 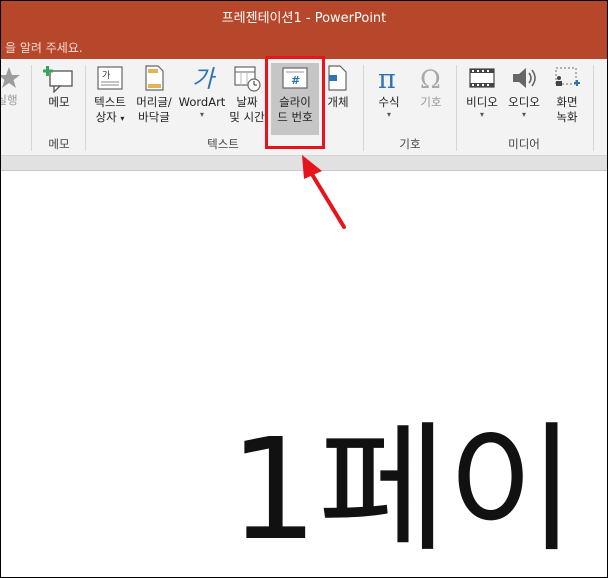 I want to click on red-arrow-icon, so click(x=324, y=192).